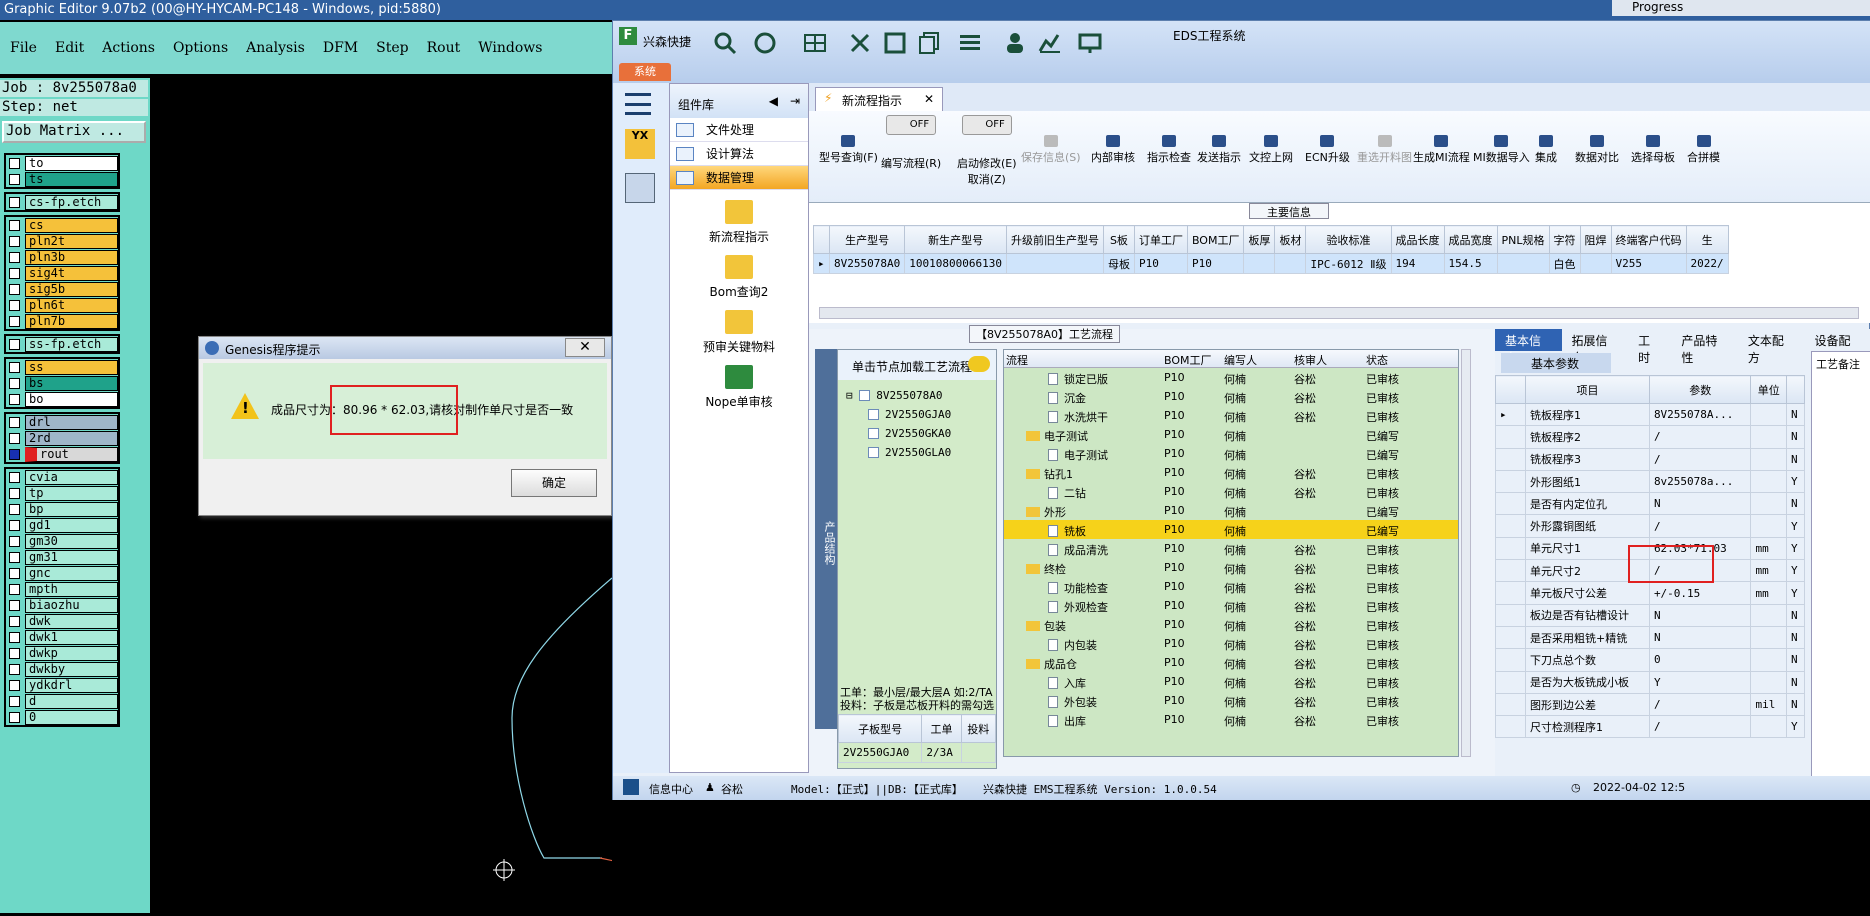  I want to click on param-cell: +/-0.15, so click(1700, 593).